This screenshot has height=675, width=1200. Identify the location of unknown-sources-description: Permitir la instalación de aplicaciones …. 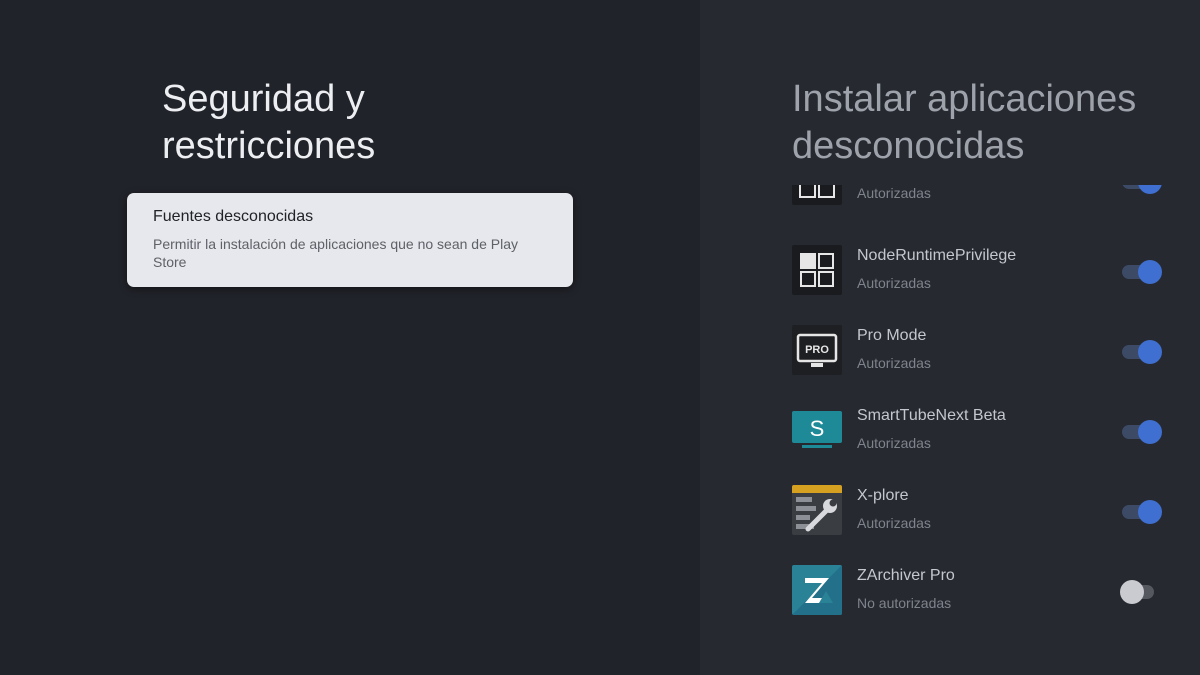
(335, 253).